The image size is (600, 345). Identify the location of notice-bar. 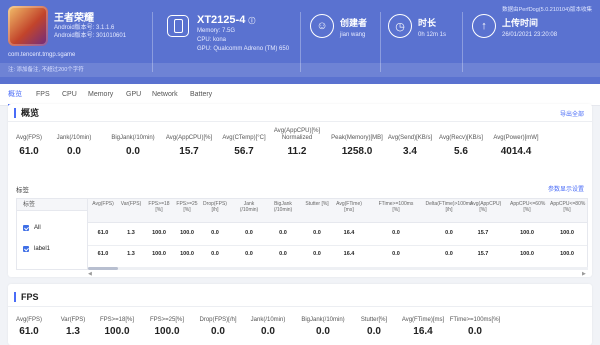
(300, 70).